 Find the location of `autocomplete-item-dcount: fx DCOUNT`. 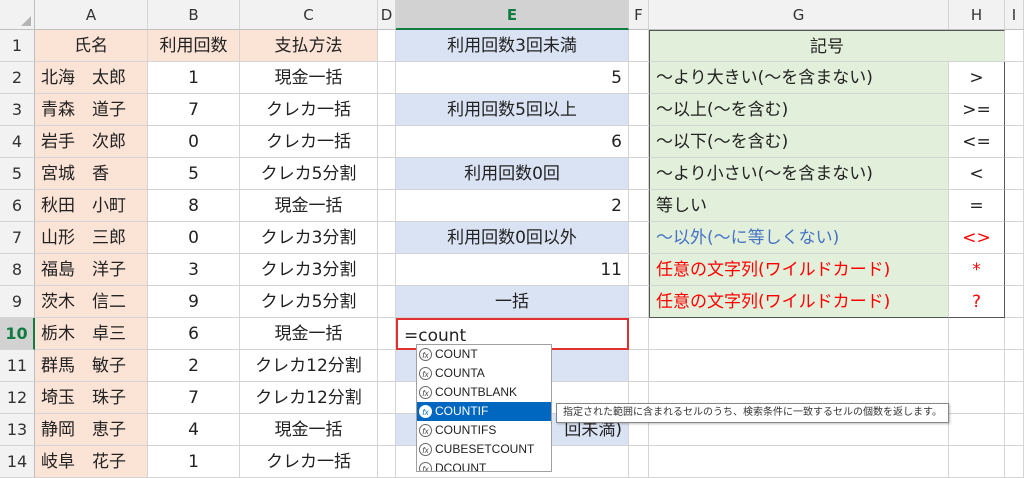

autocomplete-item-dcount: fx DCOUNT is located at coordinates (484, 465).